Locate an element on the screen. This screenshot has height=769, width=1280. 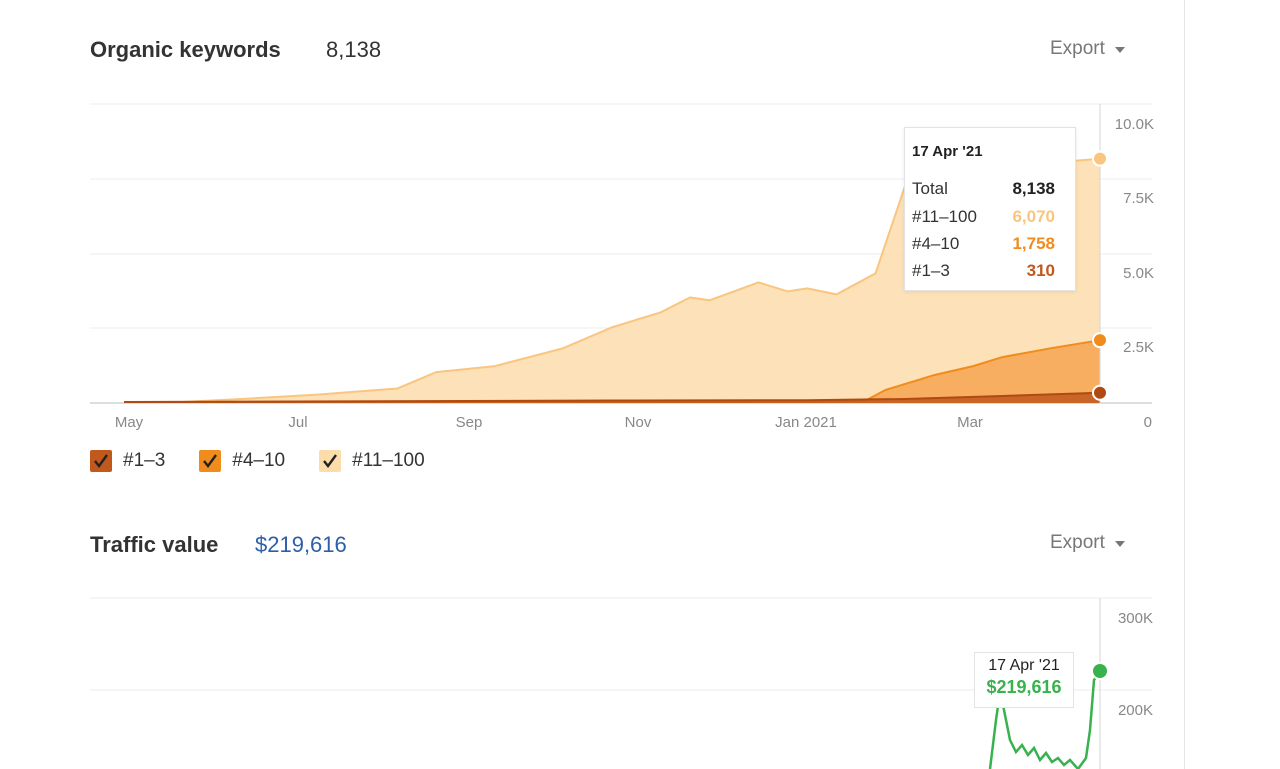
traffic-value-amount: $219,616 is located at coordinates (301, 544).